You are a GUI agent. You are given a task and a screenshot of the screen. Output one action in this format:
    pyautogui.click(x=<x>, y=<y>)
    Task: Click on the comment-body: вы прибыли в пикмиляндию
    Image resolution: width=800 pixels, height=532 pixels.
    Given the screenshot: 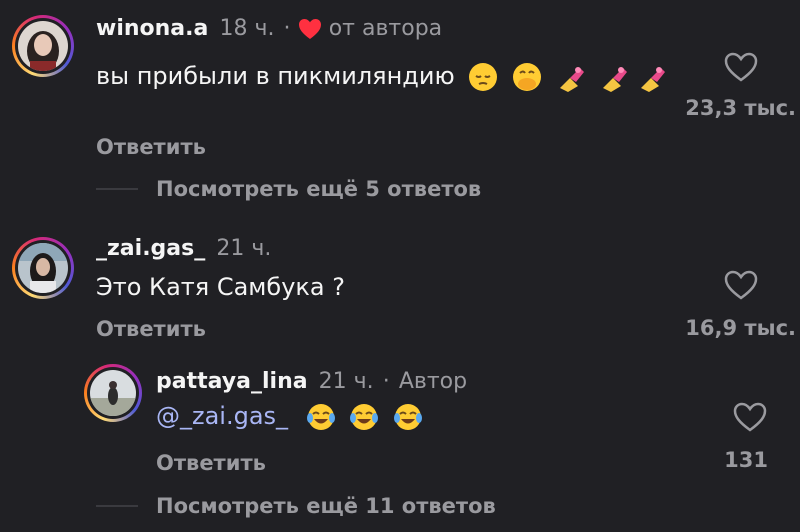 What is the action you would take?
    pyautogui.click(x=275, y=76)
    